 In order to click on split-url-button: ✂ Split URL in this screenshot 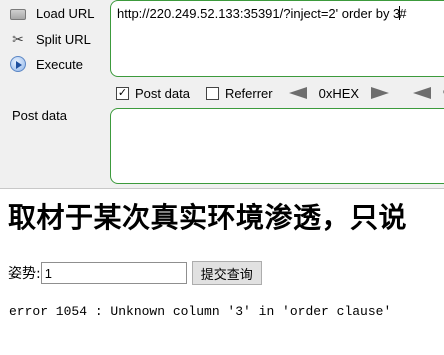, I will do `click(50, 39)`.